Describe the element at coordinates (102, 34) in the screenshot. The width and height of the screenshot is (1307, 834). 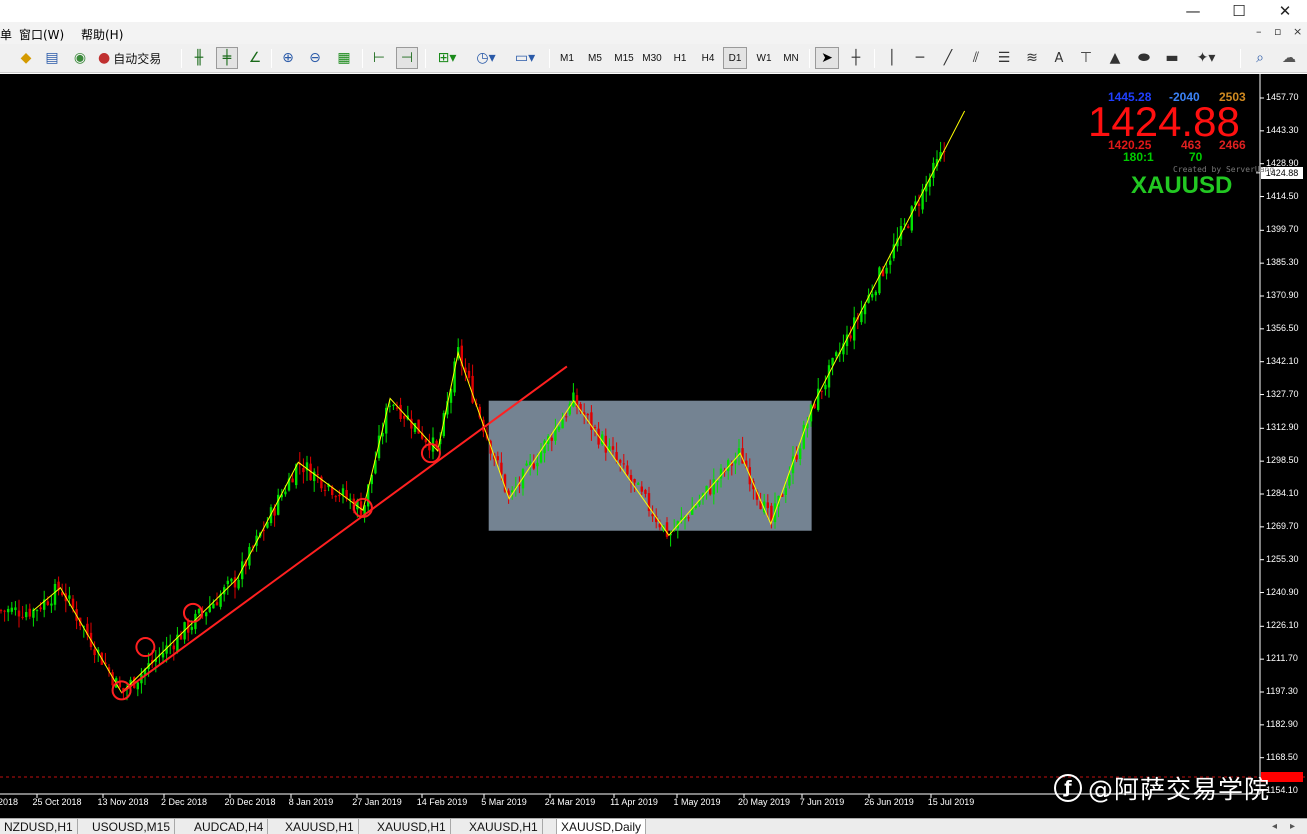
I see `menu-item-help: 帮助(H)` at that location.